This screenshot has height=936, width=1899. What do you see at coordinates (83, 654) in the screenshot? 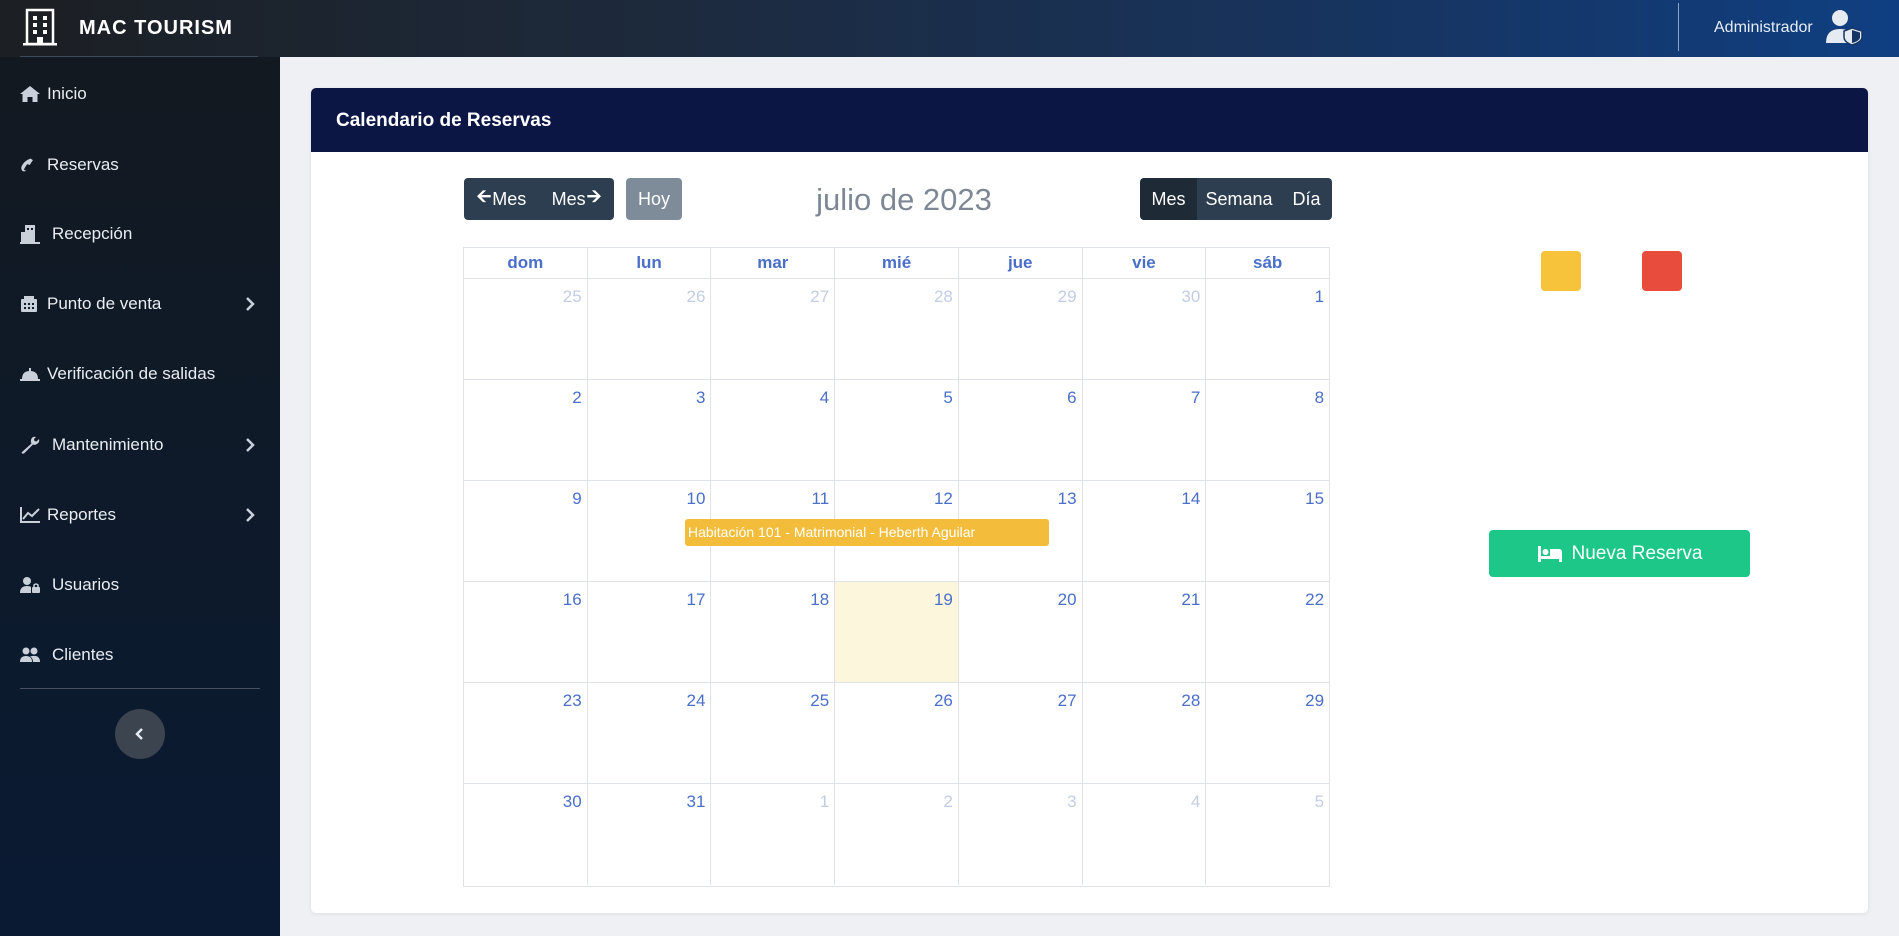
I see `sidebar-item-label: Clientes` at bounding box center [83, 654].